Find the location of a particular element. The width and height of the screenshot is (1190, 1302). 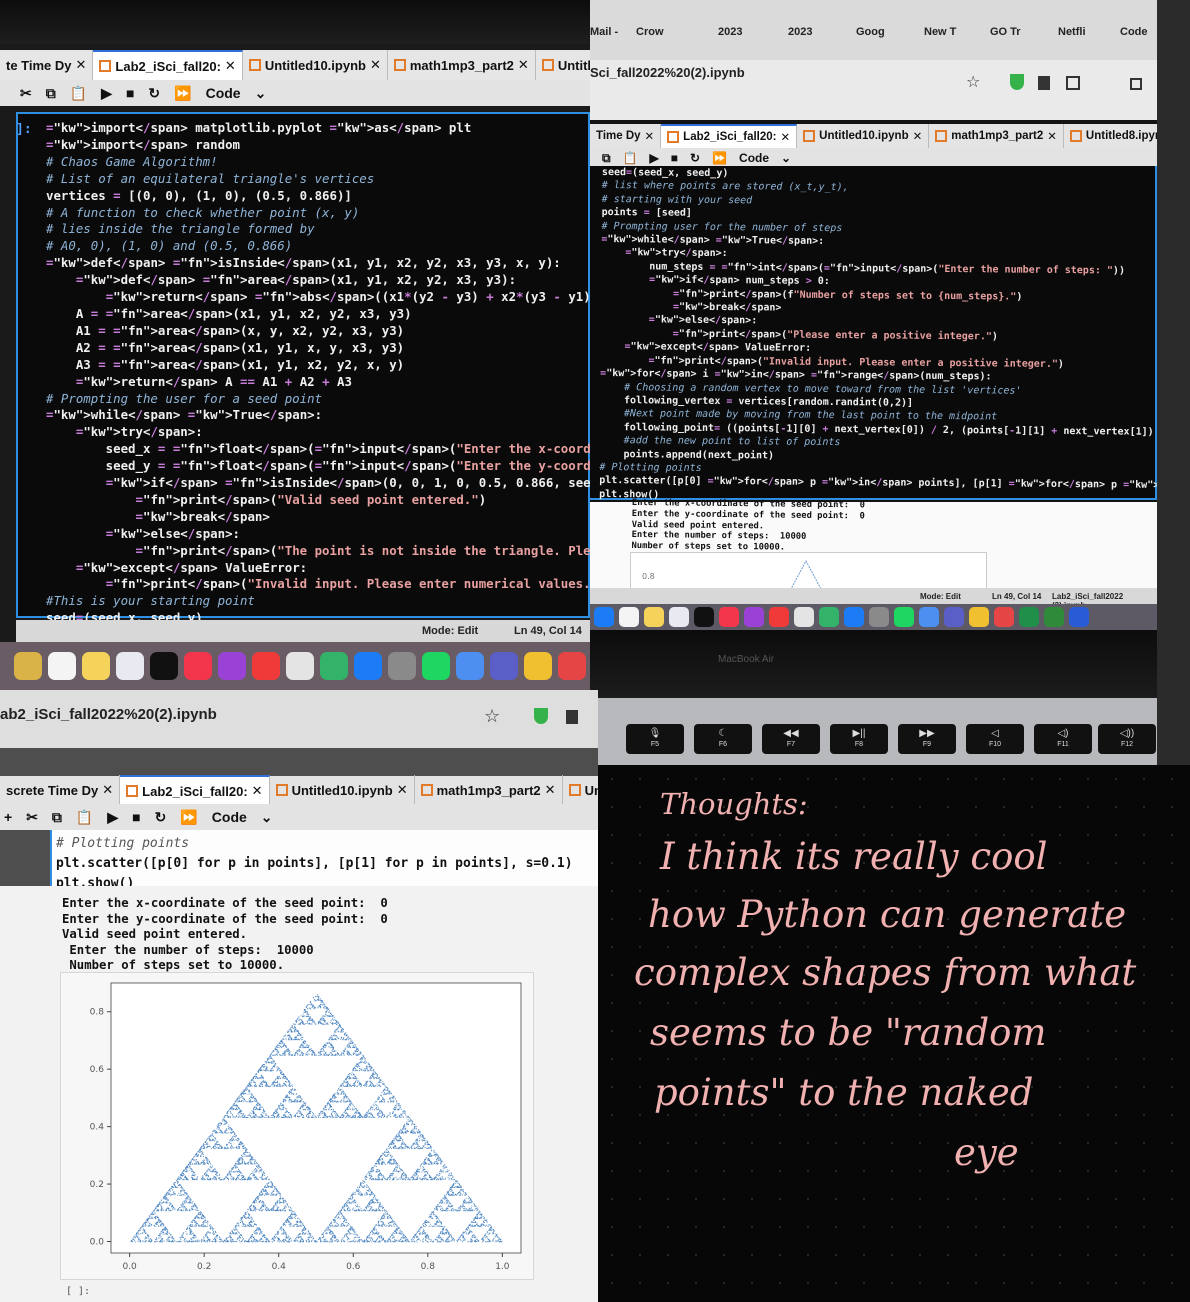

puzzle-icon is located at coordinates (1073, 83).